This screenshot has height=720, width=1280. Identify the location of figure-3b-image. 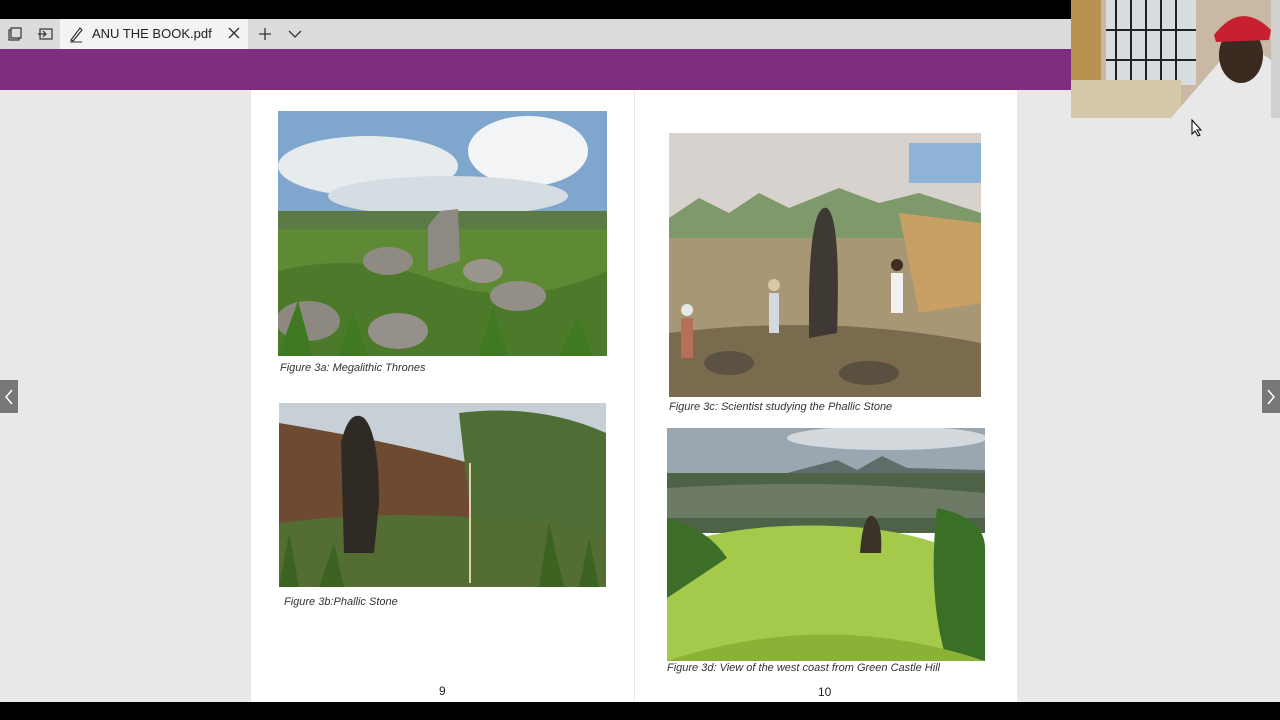
(442, 495).